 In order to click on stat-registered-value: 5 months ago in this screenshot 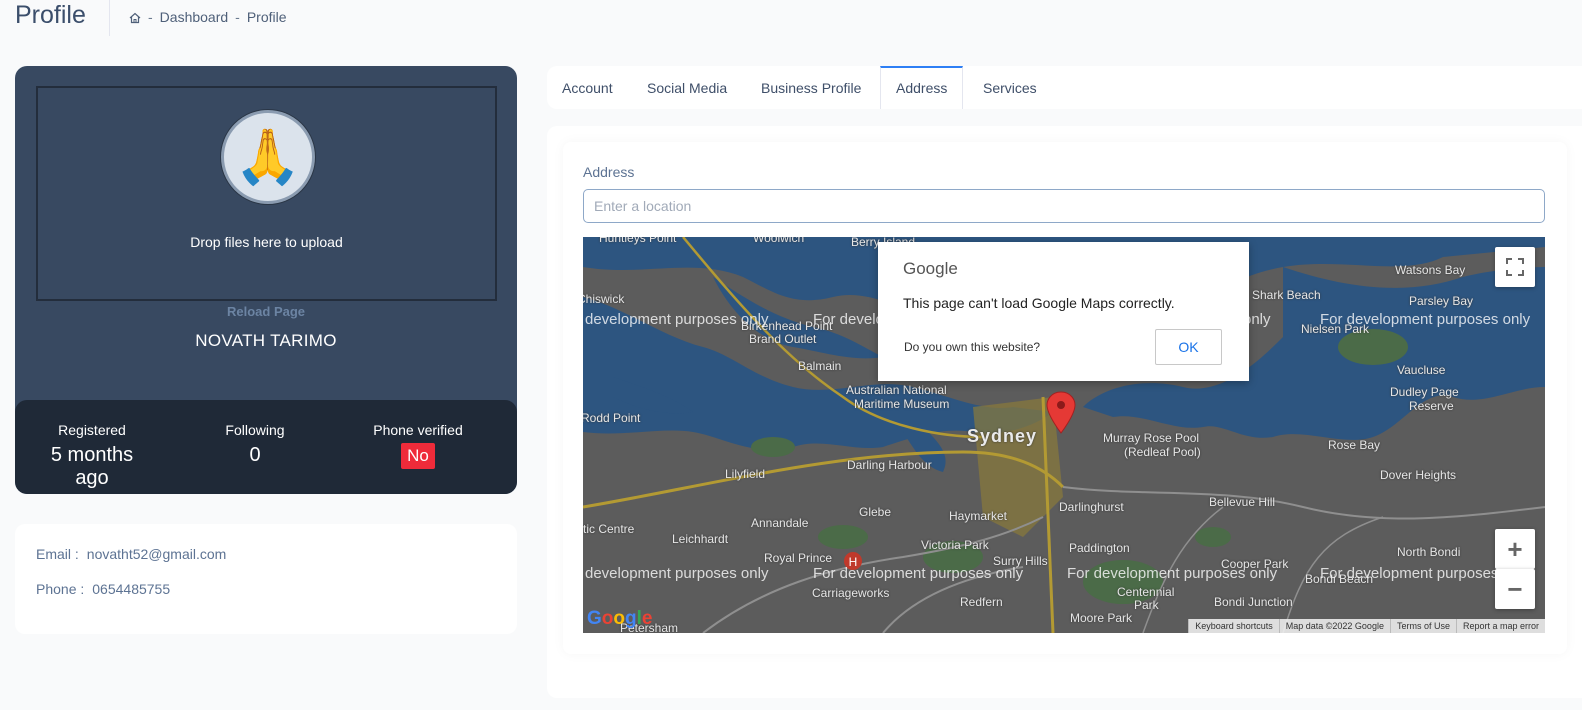, I will do `click(92, 466)`.